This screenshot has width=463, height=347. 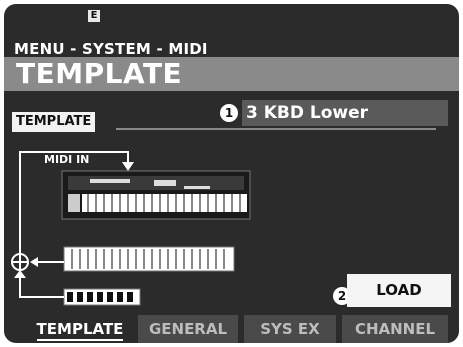 I want to click on midi-in-label: MIDI IN, so click(x=67, y=159).